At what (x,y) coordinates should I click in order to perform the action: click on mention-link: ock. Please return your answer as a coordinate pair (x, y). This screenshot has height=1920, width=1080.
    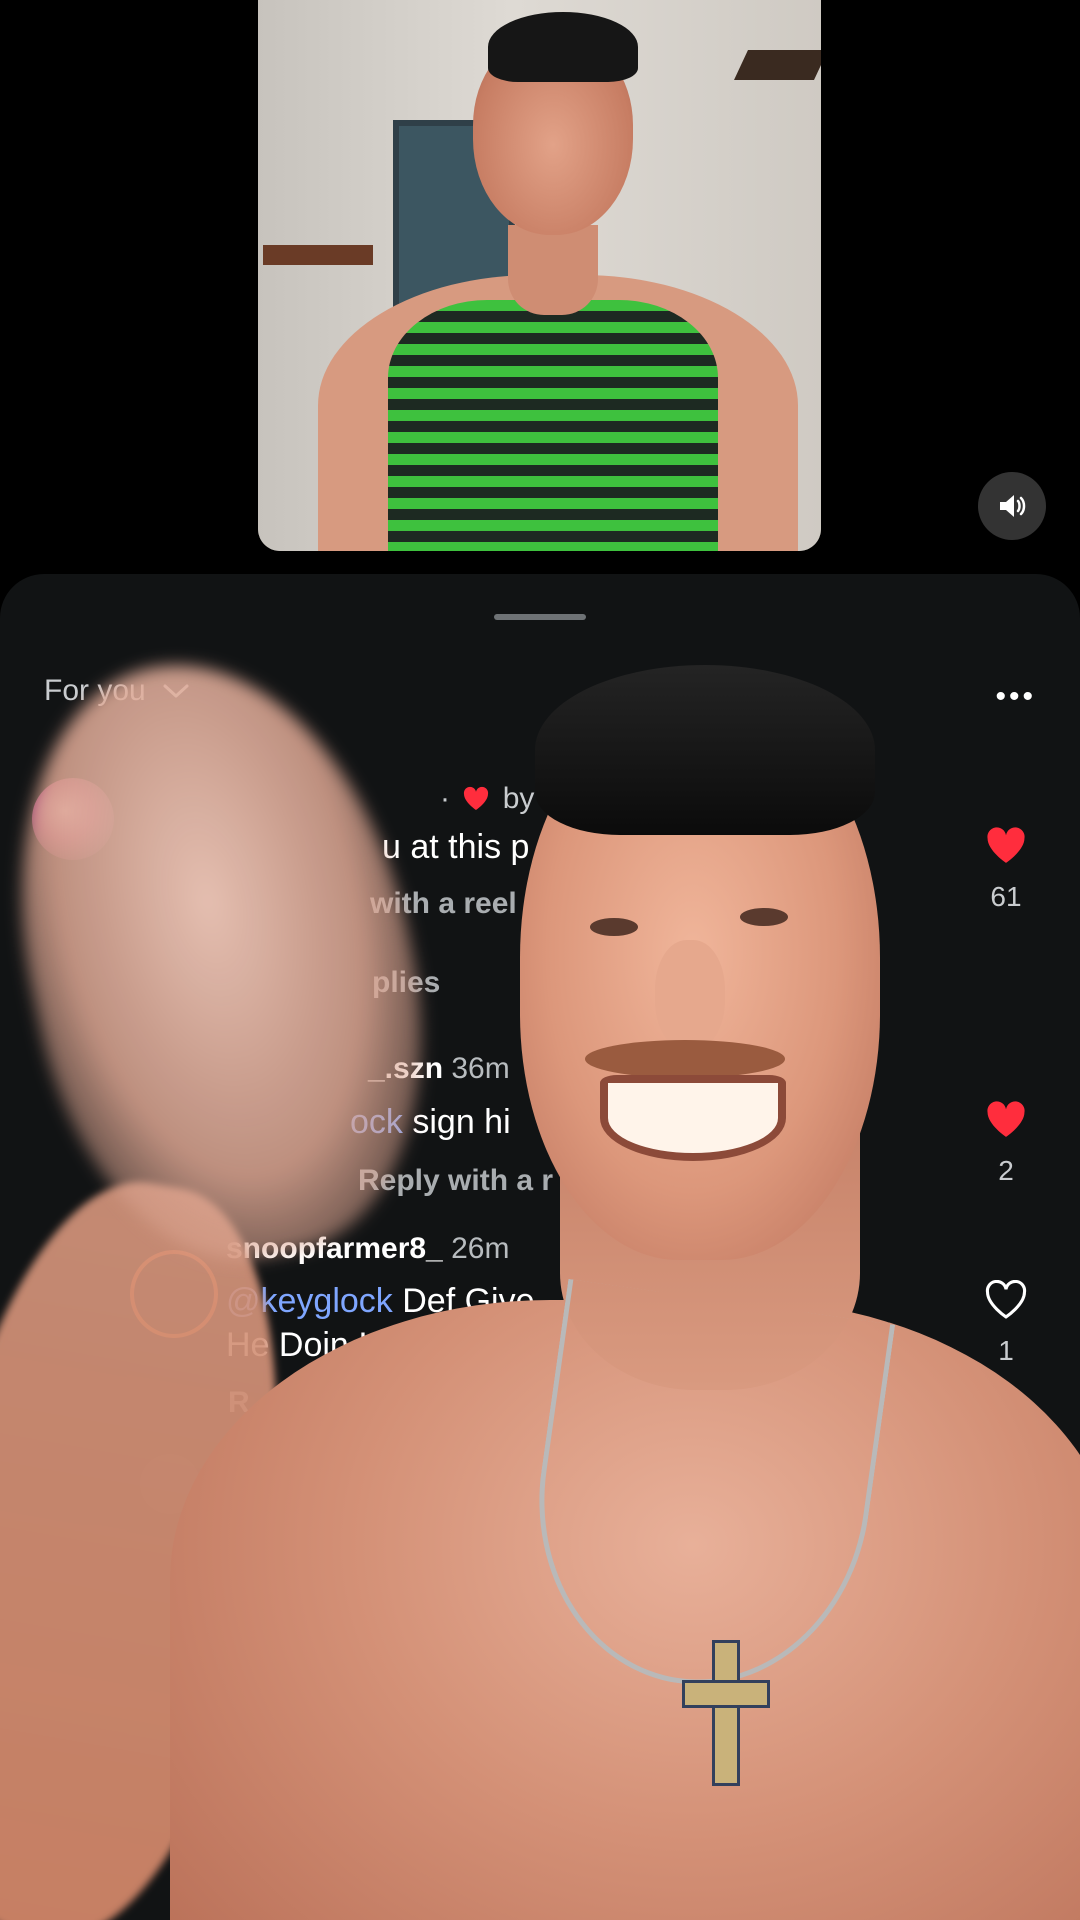
    Looking at the image, I should click on (376, 1122).